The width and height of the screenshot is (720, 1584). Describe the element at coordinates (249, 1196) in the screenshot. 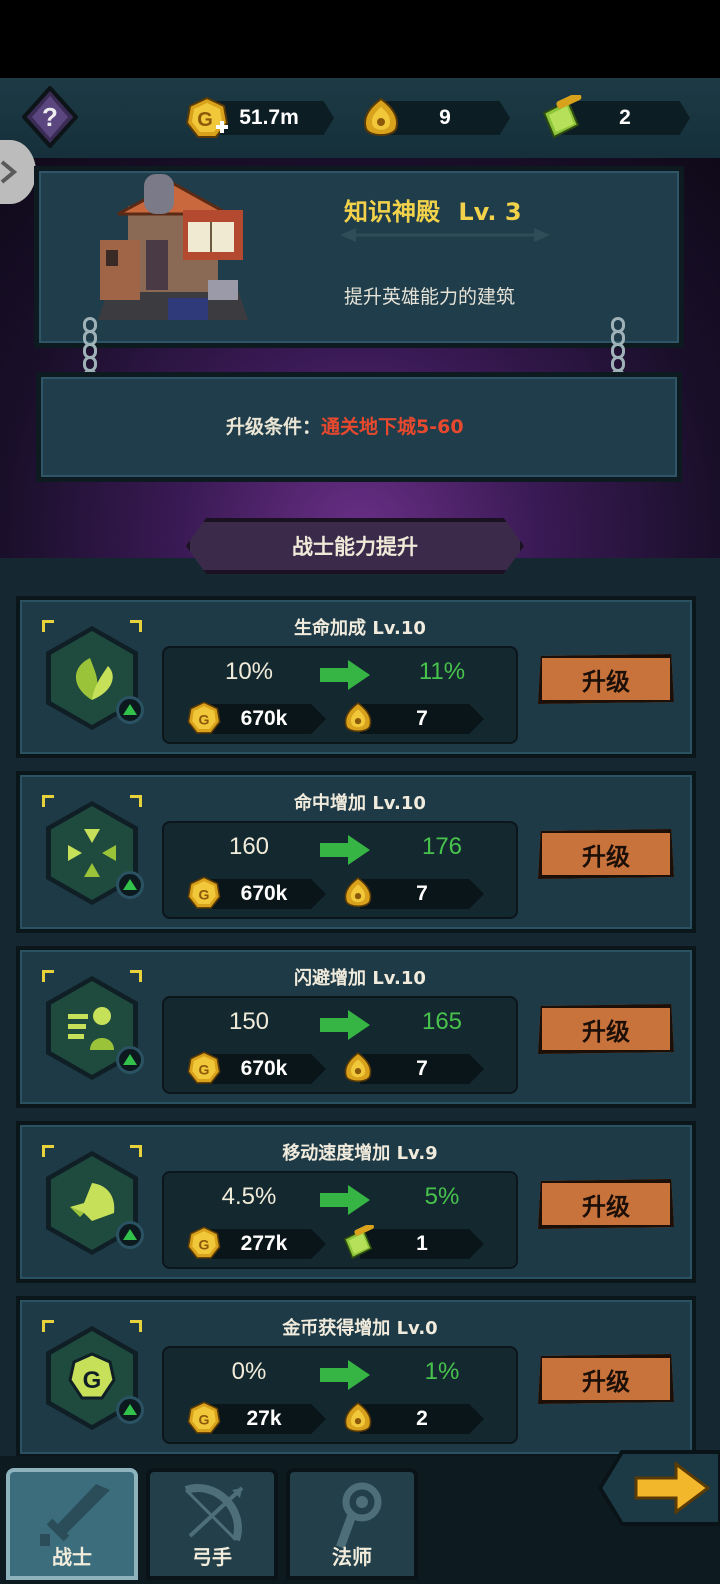

I see `current-value: 4.5%` at that location.